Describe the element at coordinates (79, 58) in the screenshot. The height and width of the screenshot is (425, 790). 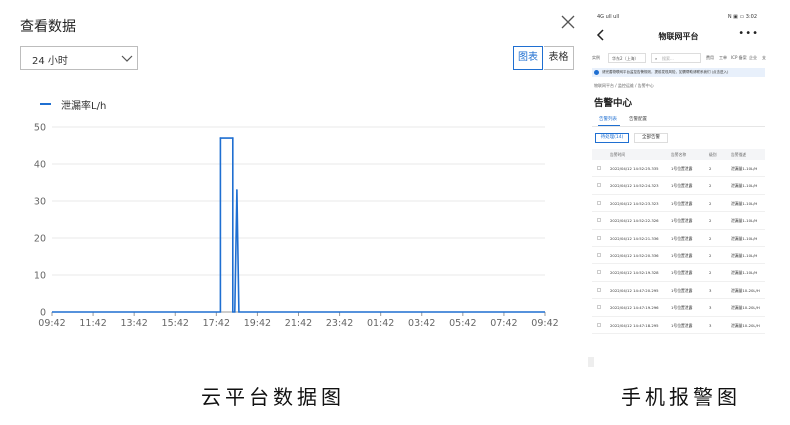
I see `time-range-select: 24 小时` at that location.